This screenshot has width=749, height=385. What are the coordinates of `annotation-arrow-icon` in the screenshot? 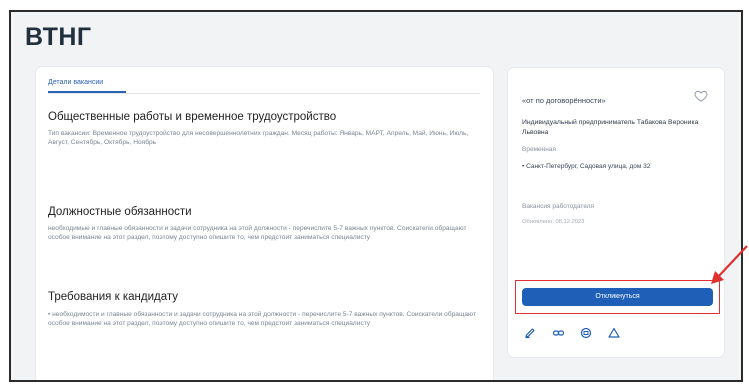 It's located at (729, 264).